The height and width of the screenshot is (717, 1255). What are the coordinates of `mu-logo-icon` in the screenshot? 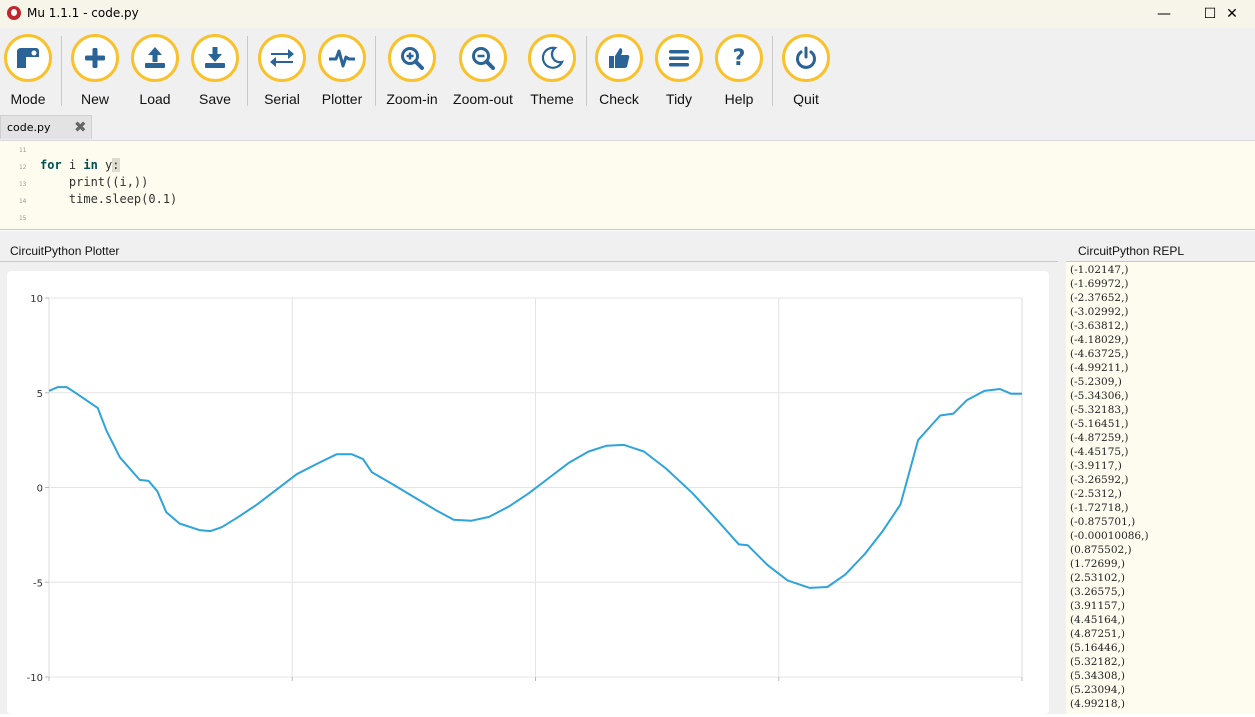 It's located at (14, 13).